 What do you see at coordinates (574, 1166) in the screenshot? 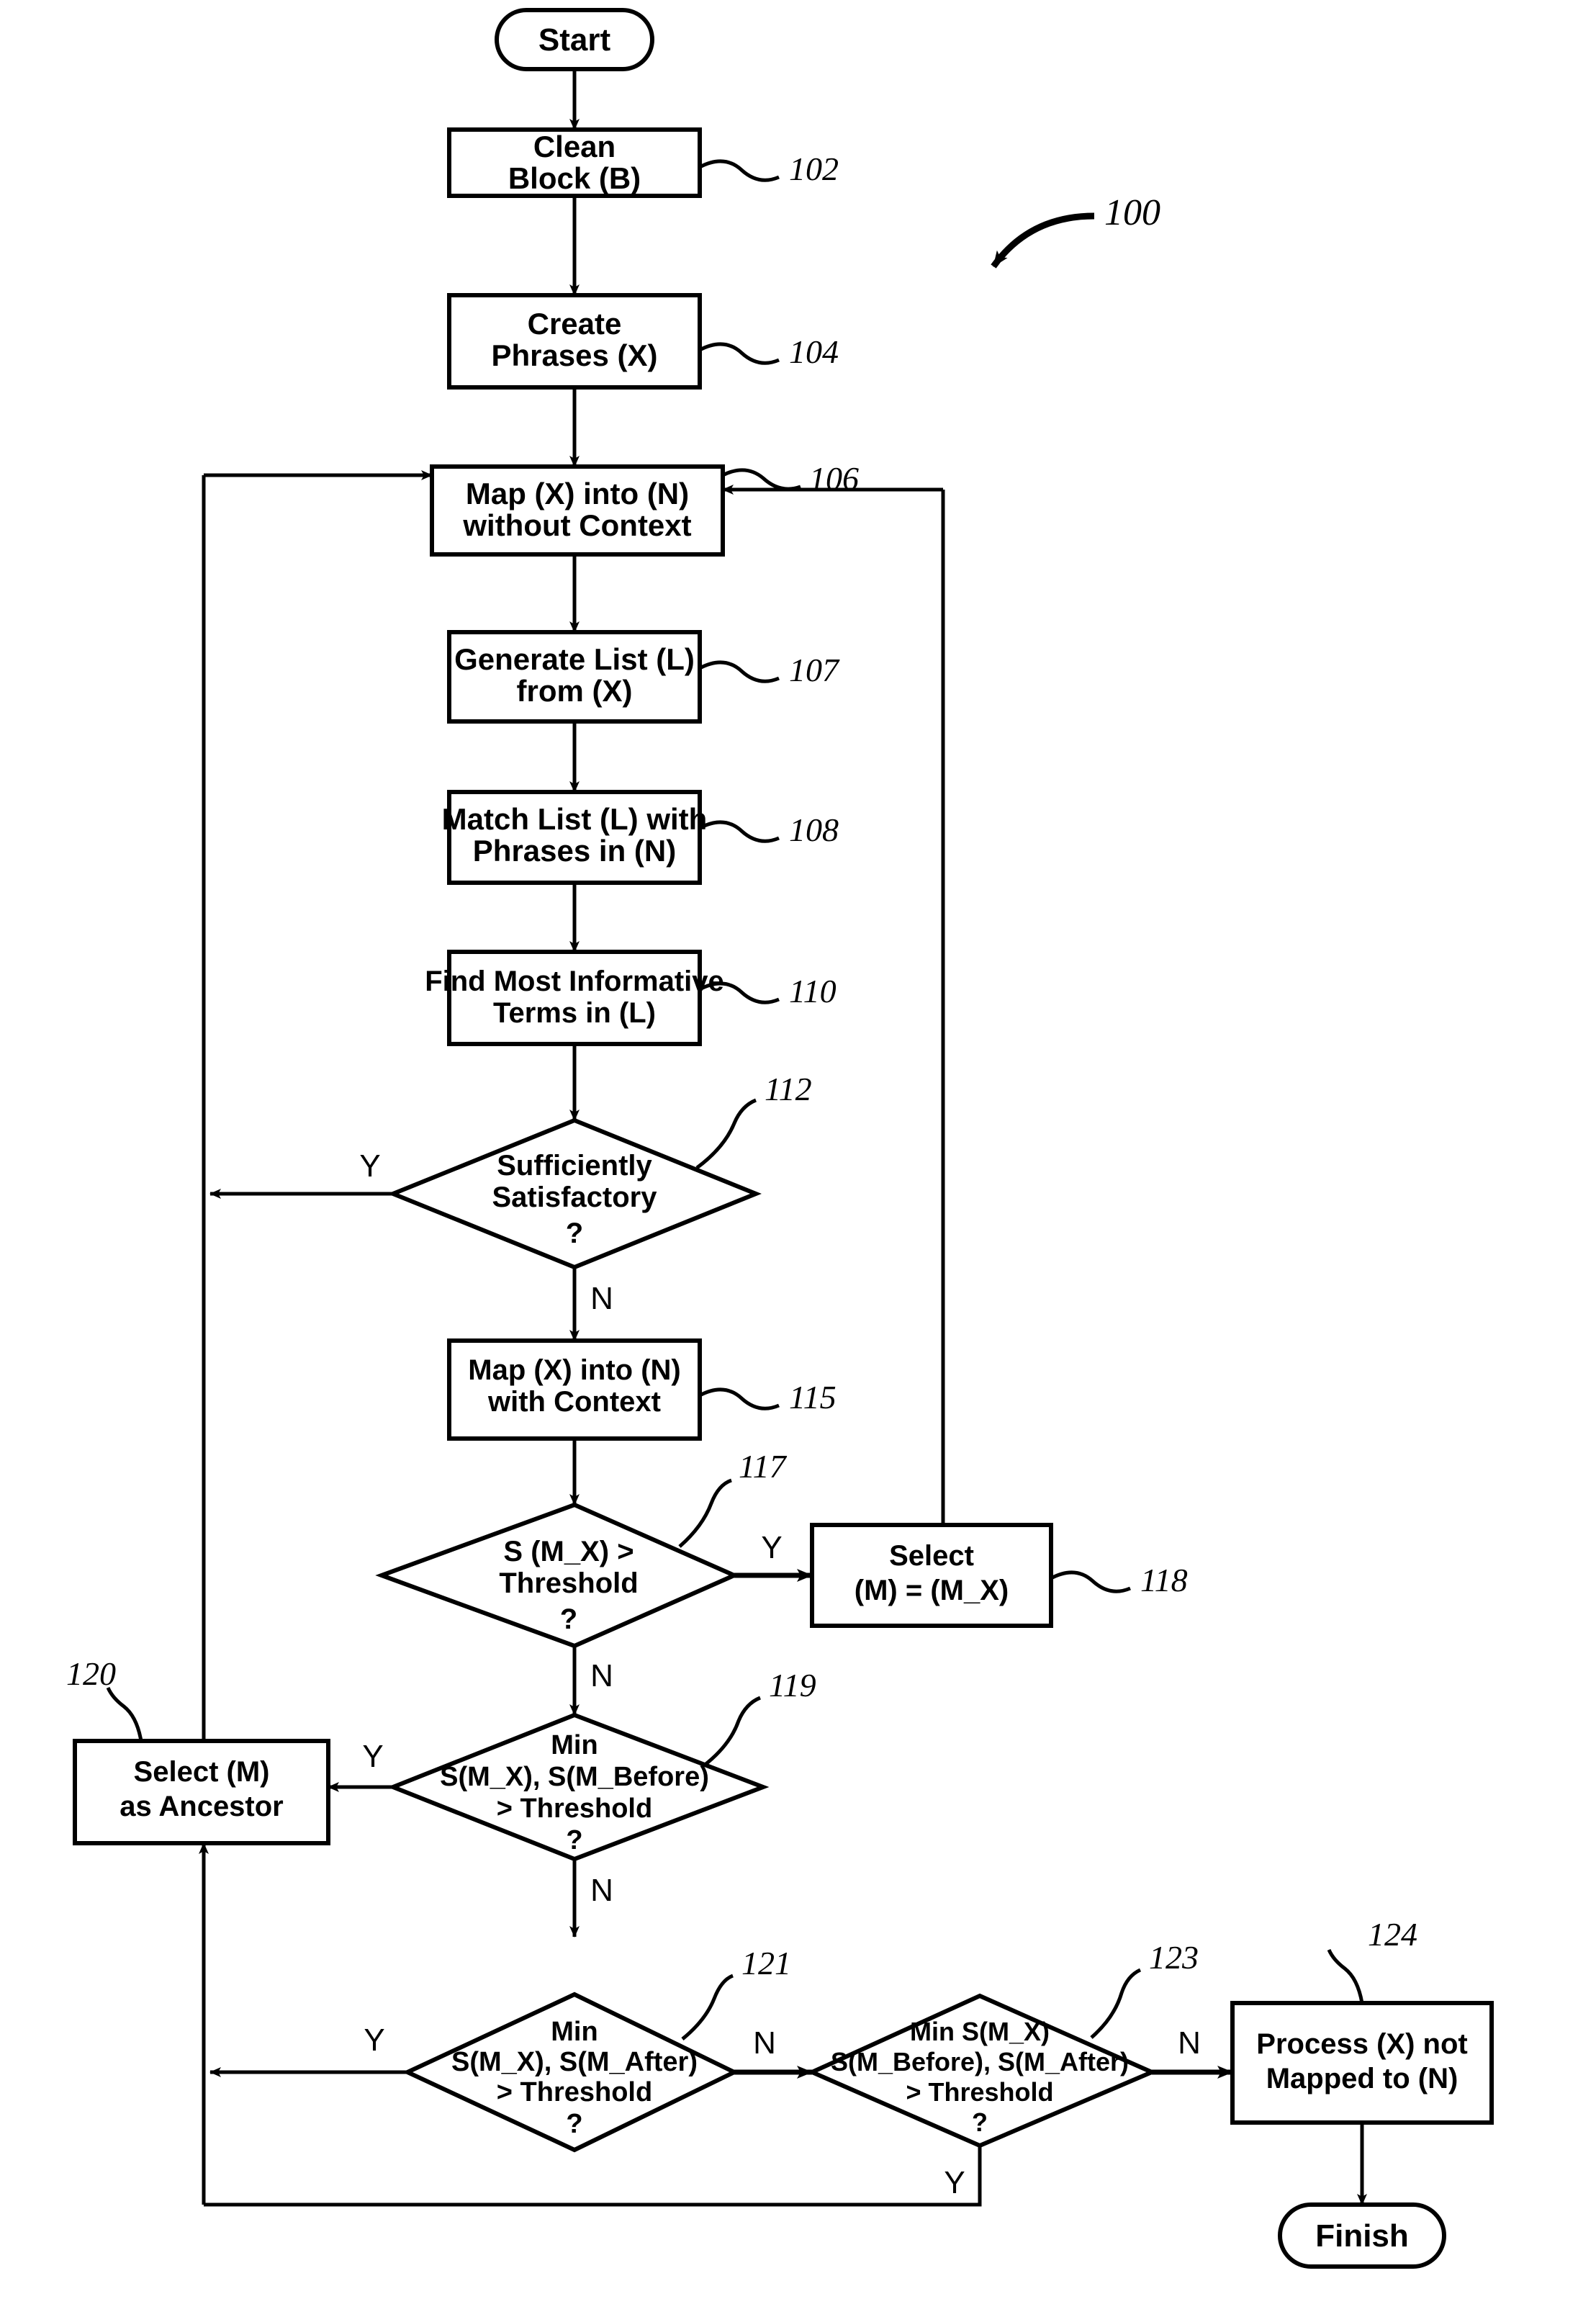
I see `node-112-line-0: Sufficiently` at bounding box center [574, 1166].